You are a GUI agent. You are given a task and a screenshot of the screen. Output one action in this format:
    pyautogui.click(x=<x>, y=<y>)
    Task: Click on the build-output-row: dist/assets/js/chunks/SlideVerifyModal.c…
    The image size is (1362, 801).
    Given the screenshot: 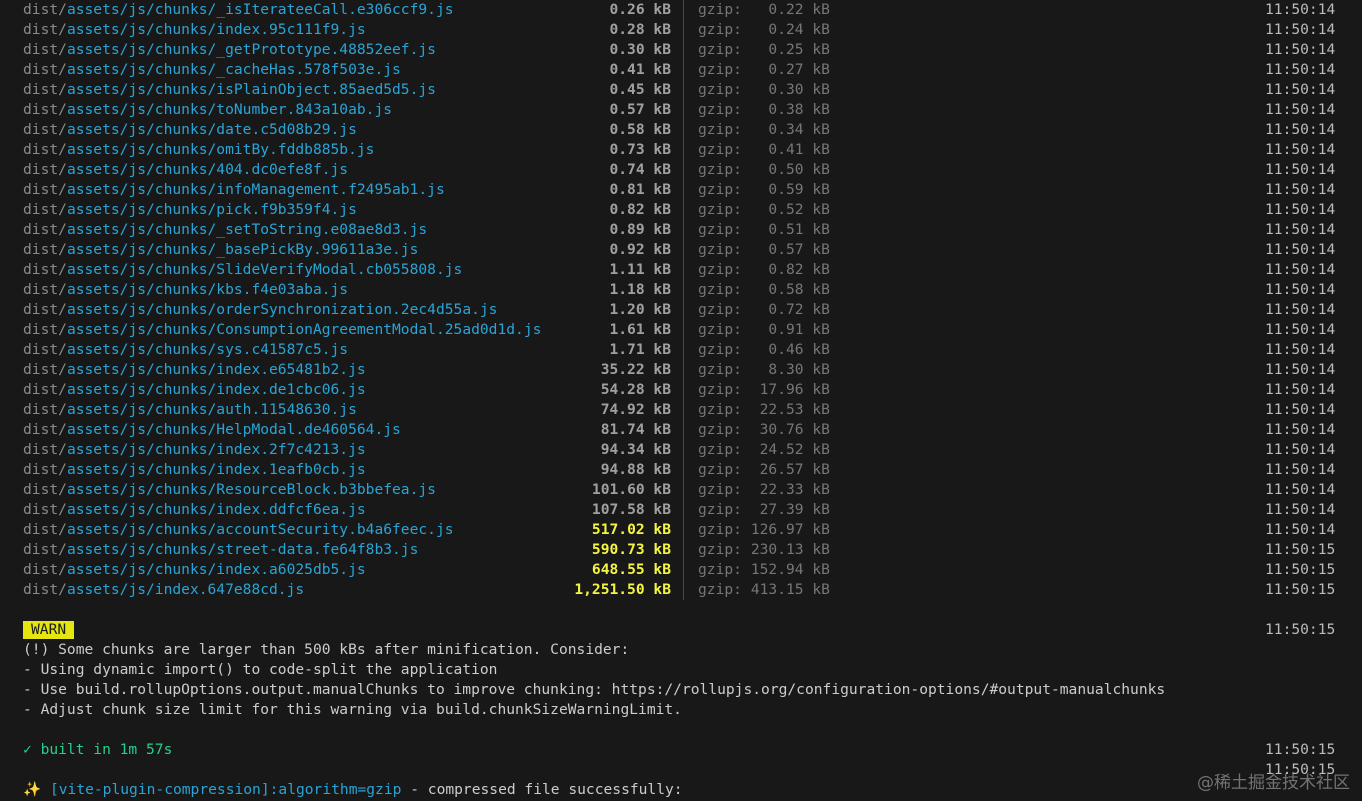 What is the action you would take?
    pyautogui.click(x=681, y=270)
    